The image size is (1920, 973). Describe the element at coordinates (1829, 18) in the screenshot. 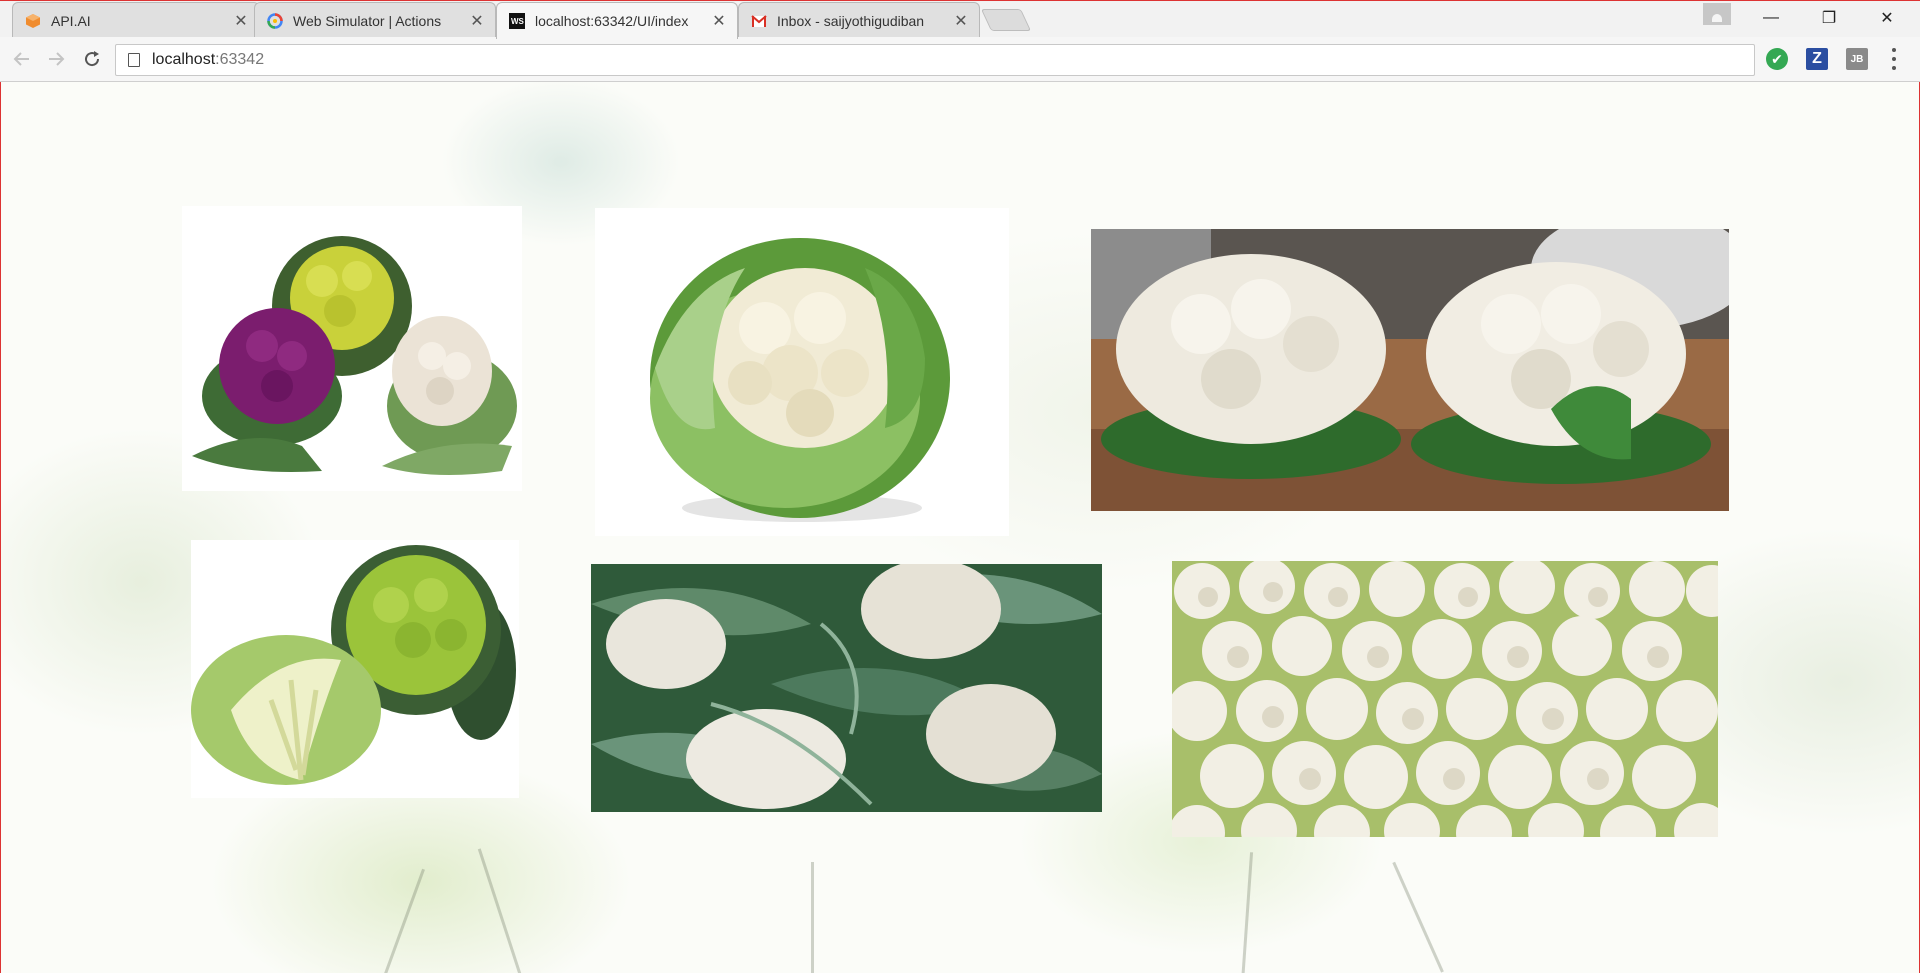

I see `restore-button: ❐` at that location.